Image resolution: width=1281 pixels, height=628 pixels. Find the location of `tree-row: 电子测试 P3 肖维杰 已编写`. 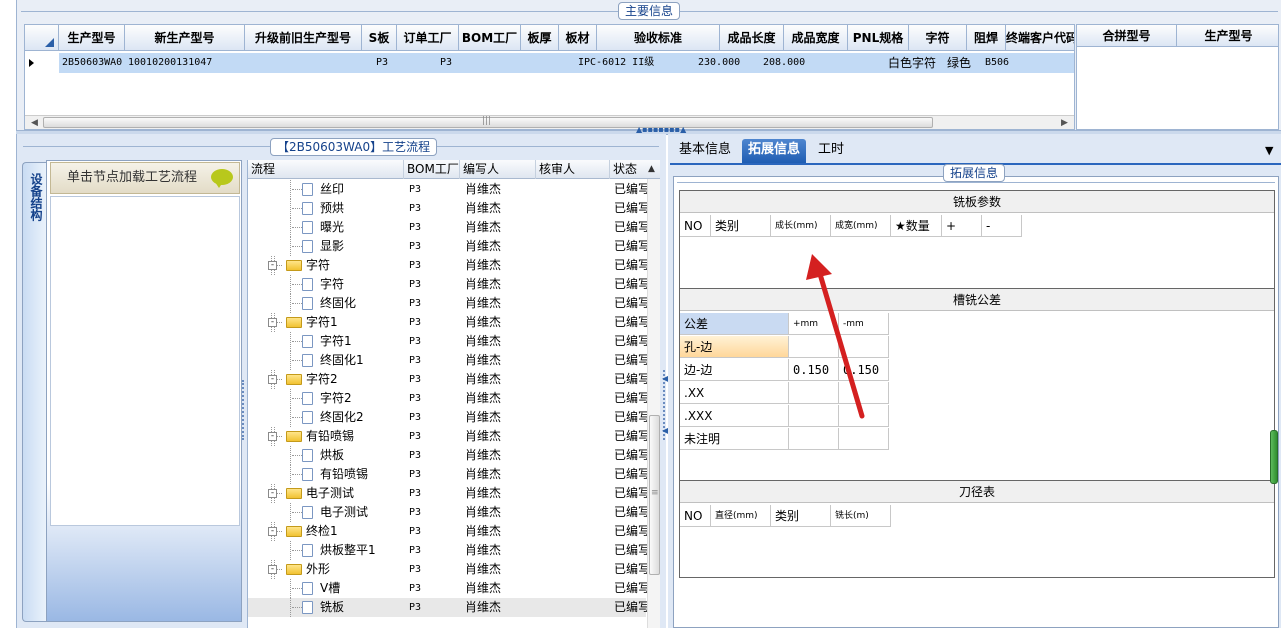

tree-row: 电子测试 P3 肖维杰 已编写 is located at coordinates (448, 512).